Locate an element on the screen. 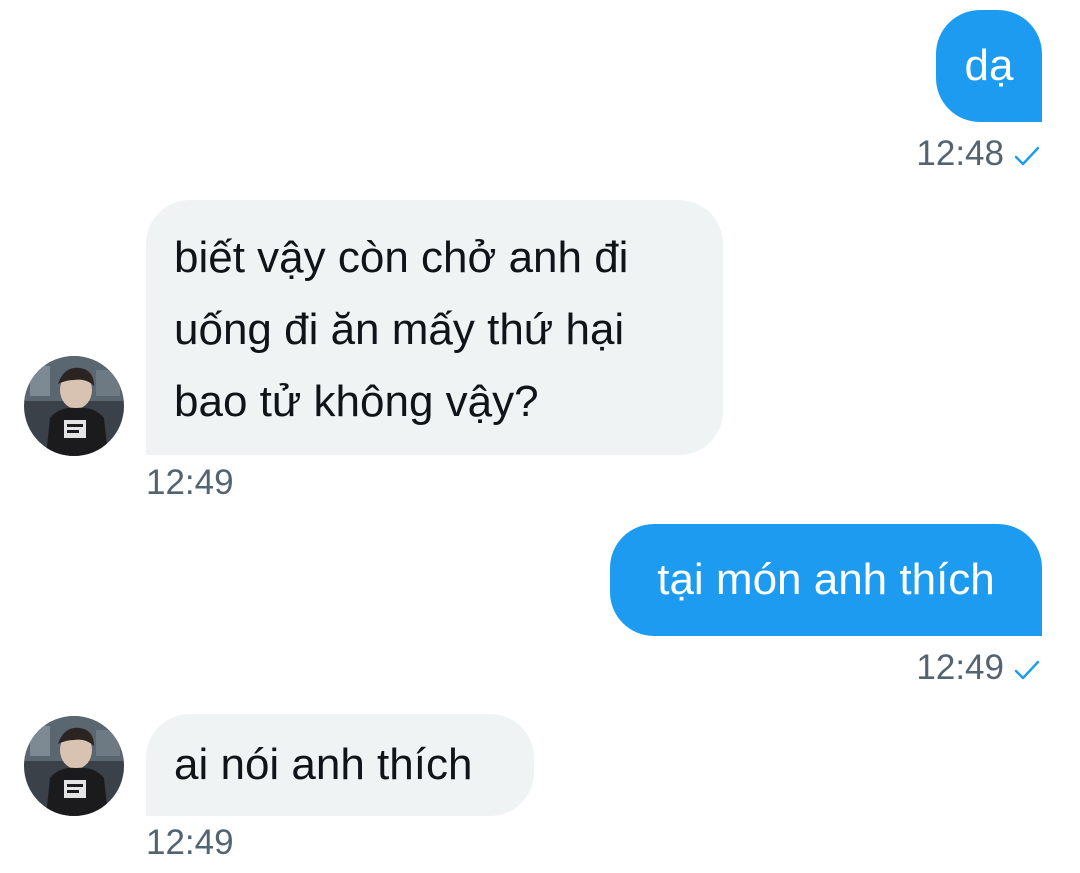  sent-message-bubble: dạ is located at coordinates (989, 66).